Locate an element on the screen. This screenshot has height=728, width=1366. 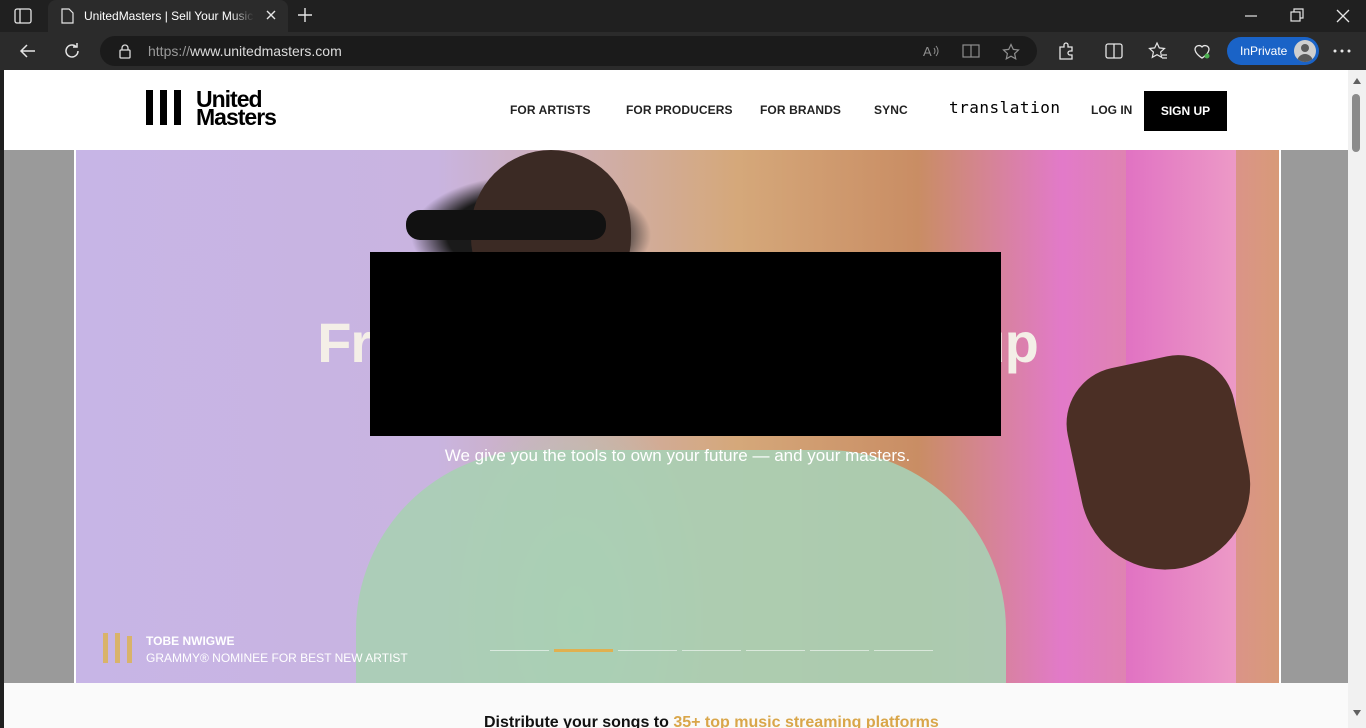
favorites-icon is located at coordinates (1158, 51).